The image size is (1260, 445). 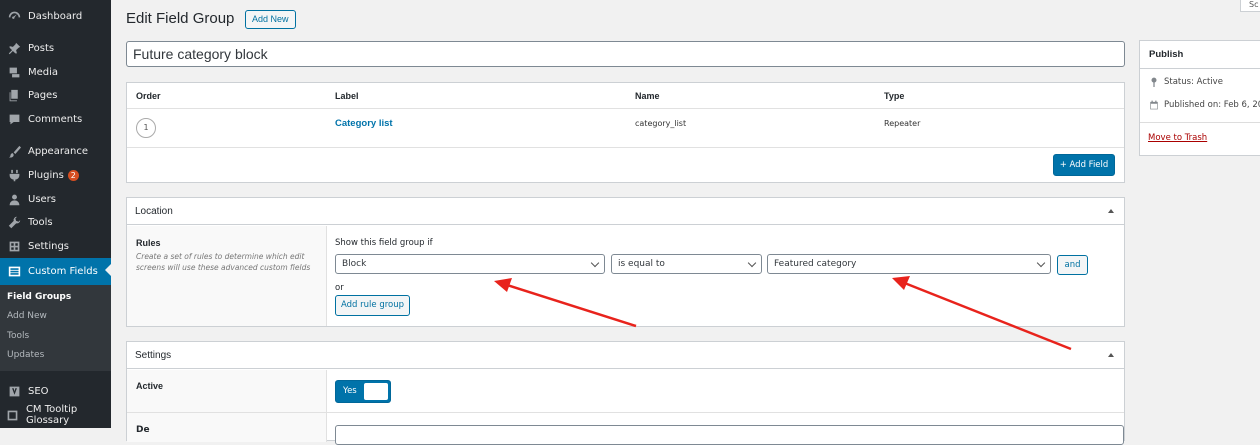 What do you see at coordinates (51, 415) in the screenshot?
I see `menu-label: CM Tooltip Glossary` at bounding box center [51, 415].